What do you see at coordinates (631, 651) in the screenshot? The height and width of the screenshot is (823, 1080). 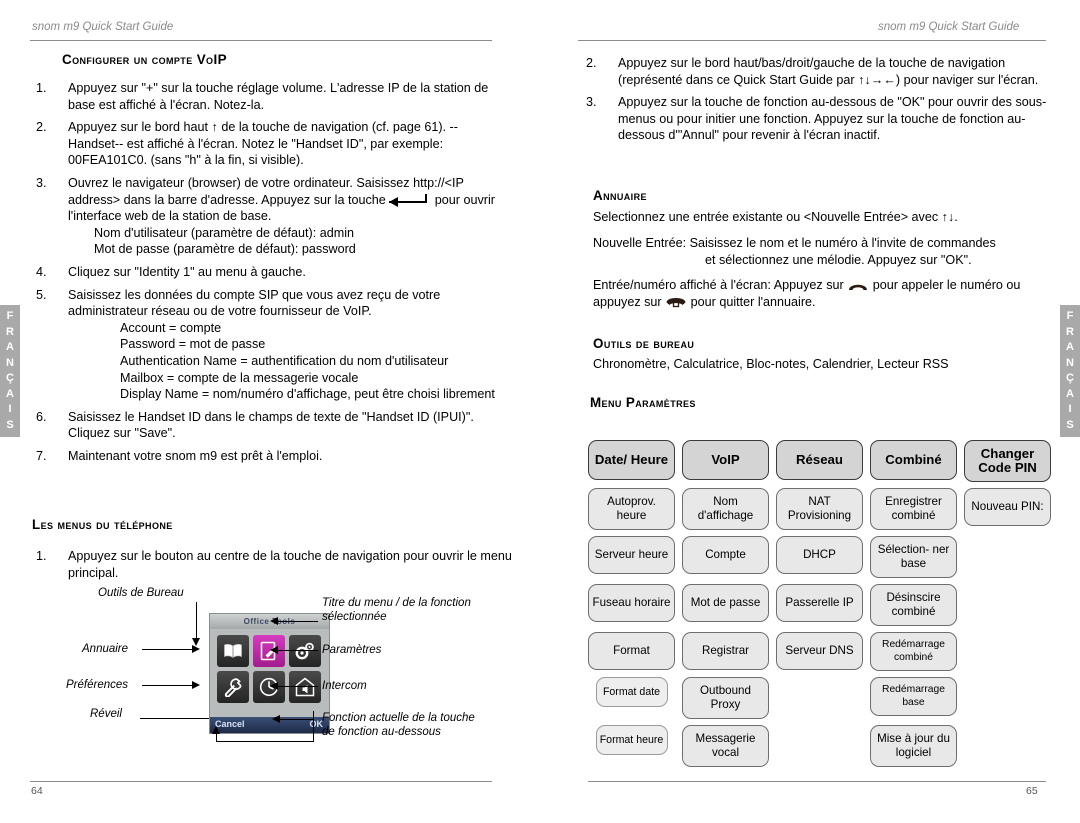 I see `menu-item-box: Format` at bounding box center [631, 651].